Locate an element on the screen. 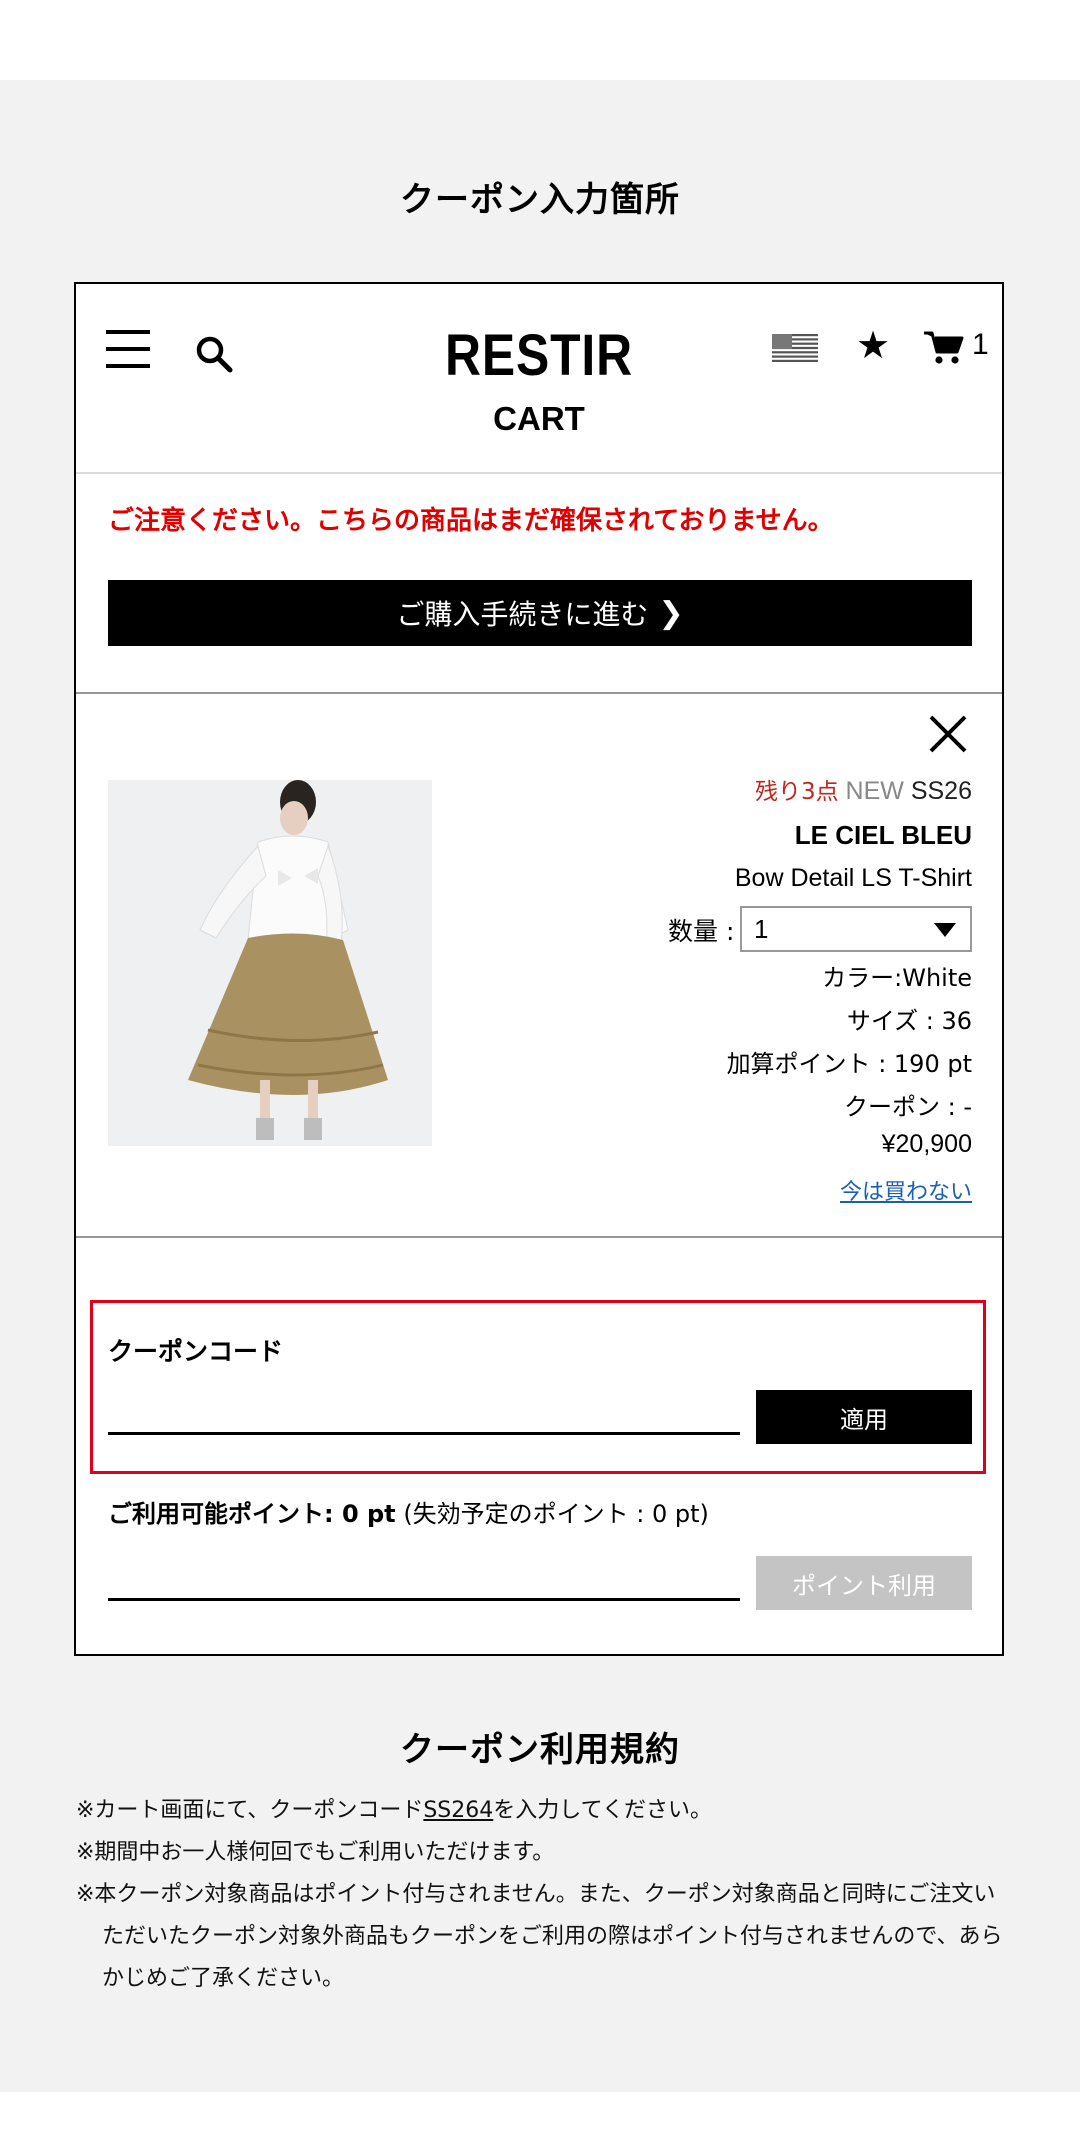 Image resolution: width=1080 pixels, height=2144 pixels. us-flag-icon is located at coordinates (795, 348).